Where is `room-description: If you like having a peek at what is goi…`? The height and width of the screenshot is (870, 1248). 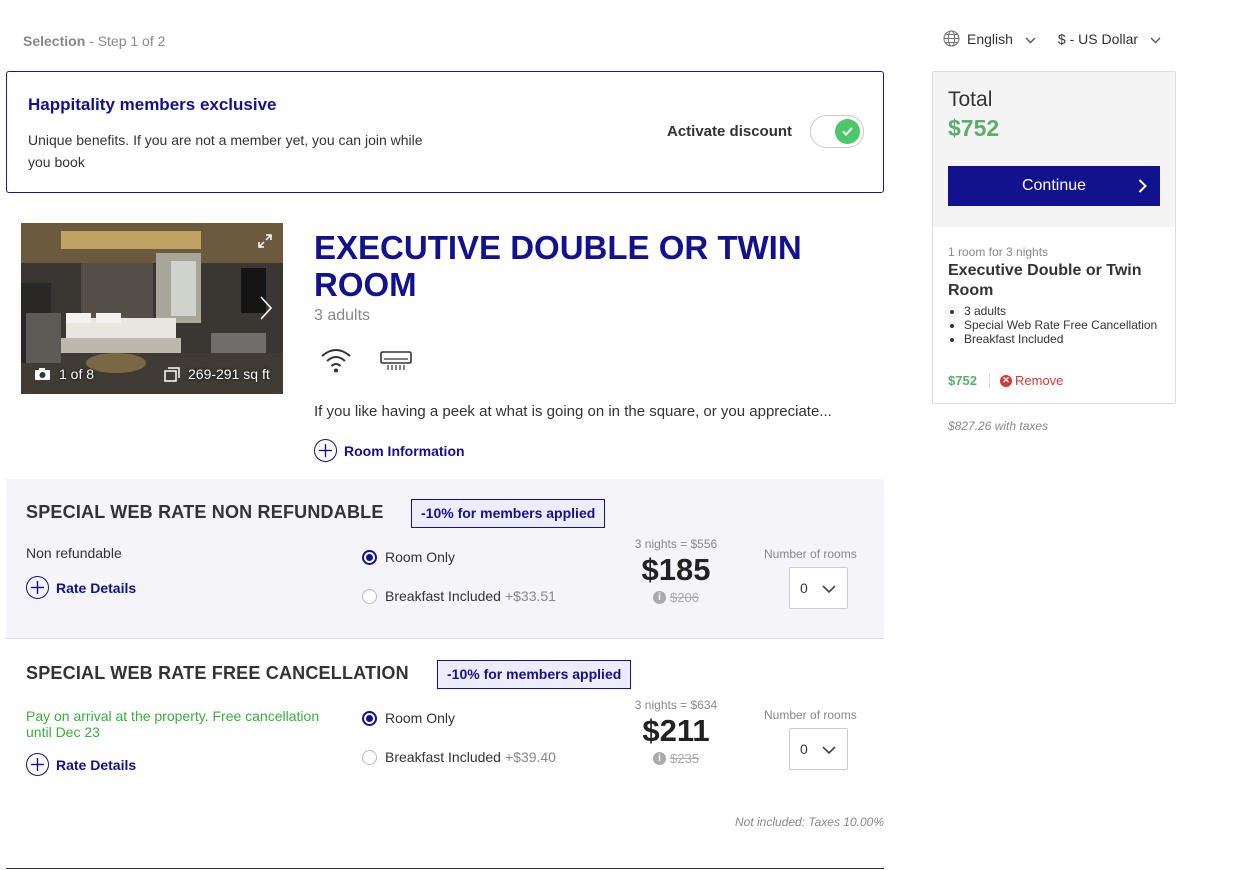 room-description: If you like having a peek at what is goi… is located at coordinates (573, 411).